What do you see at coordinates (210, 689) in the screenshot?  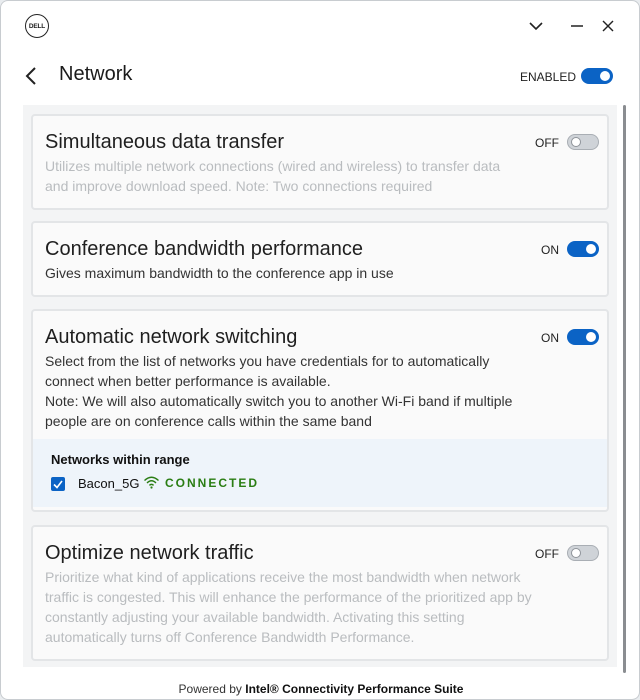 I see `footer-prefix: Powered by` at bounding box center [210, 689].